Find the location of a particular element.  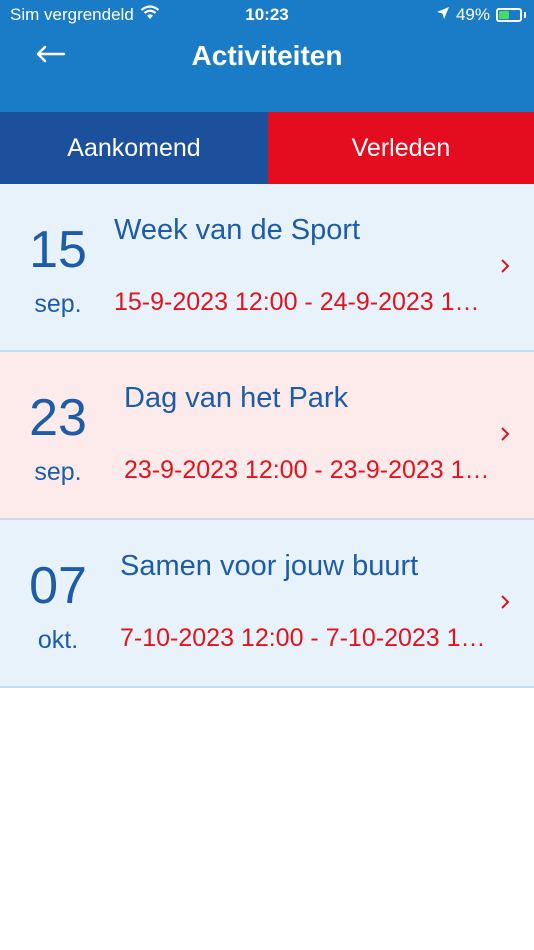

activity-name: Week van de Sport is located at coordinates (237, 230).